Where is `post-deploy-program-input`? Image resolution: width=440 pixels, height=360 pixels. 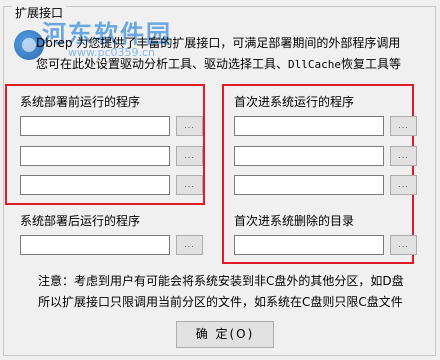
post-deploy-program-input is located at coordinates (95, 245).